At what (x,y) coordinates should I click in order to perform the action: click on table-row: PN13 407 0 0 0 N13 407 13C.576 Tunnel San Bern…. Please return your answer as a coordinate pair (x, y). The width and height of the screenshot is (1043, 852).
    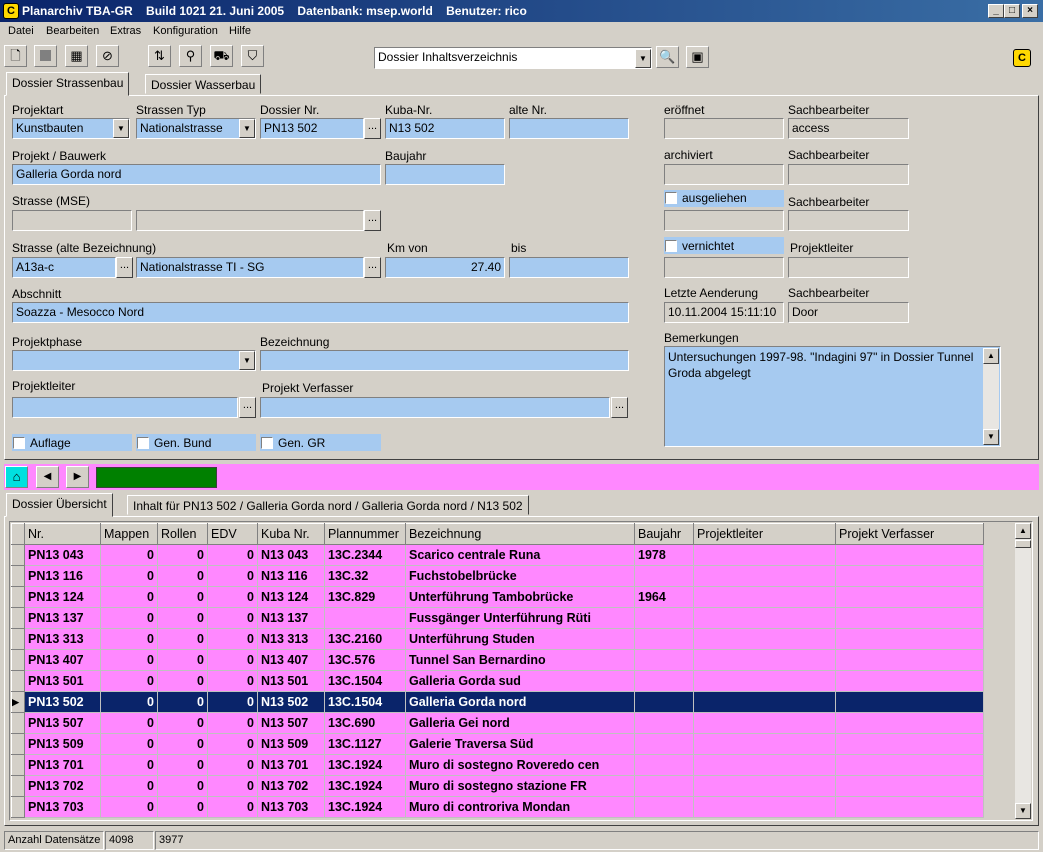
    Looking at the image, I should click on (497, 660).